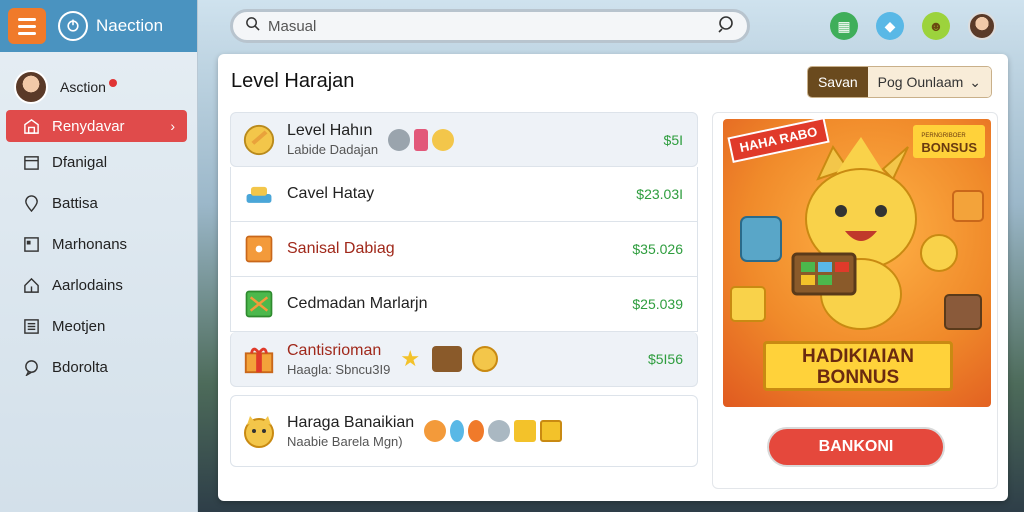 This screenshot has width=1024, height=512. I want to click on item-price: $5I56, so click(665, 359).